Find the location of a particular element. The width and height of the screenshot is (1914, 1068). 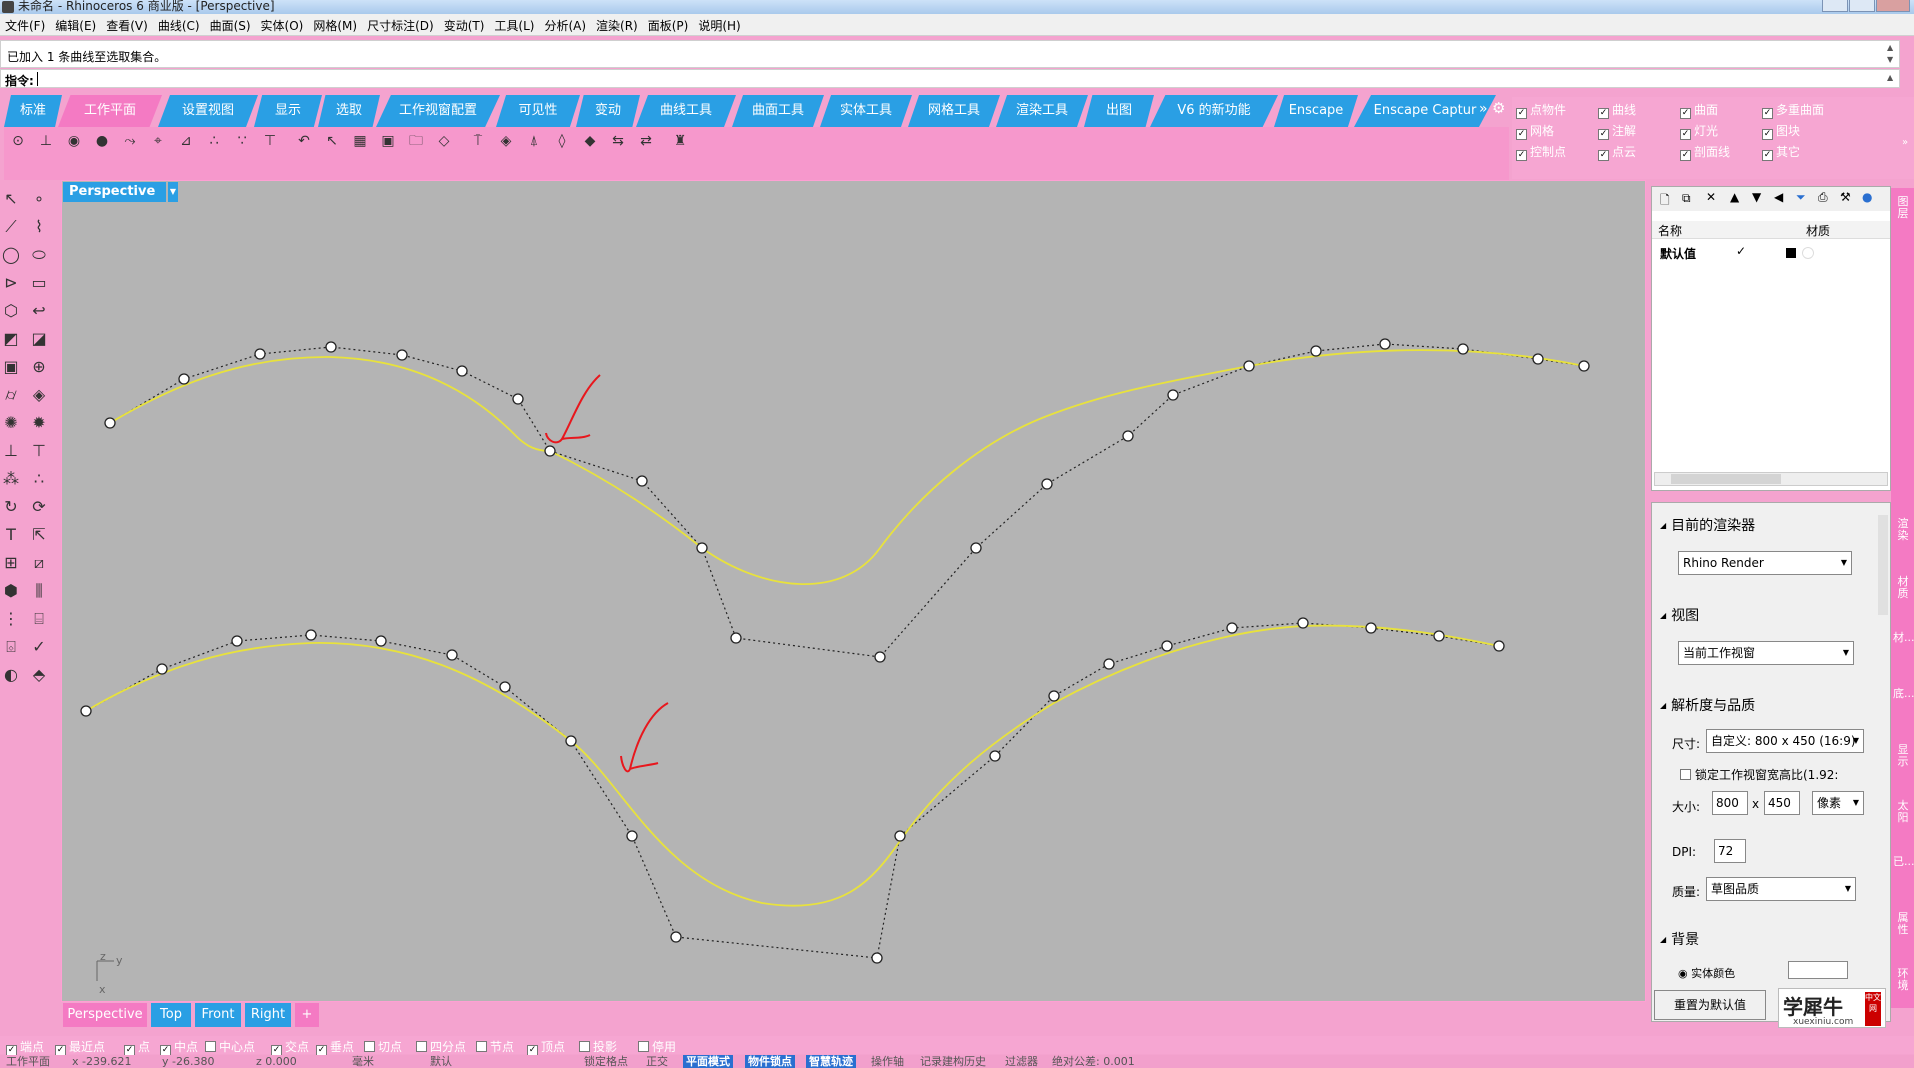

view-heading: 视图 is located at coordinates (1679, 615).